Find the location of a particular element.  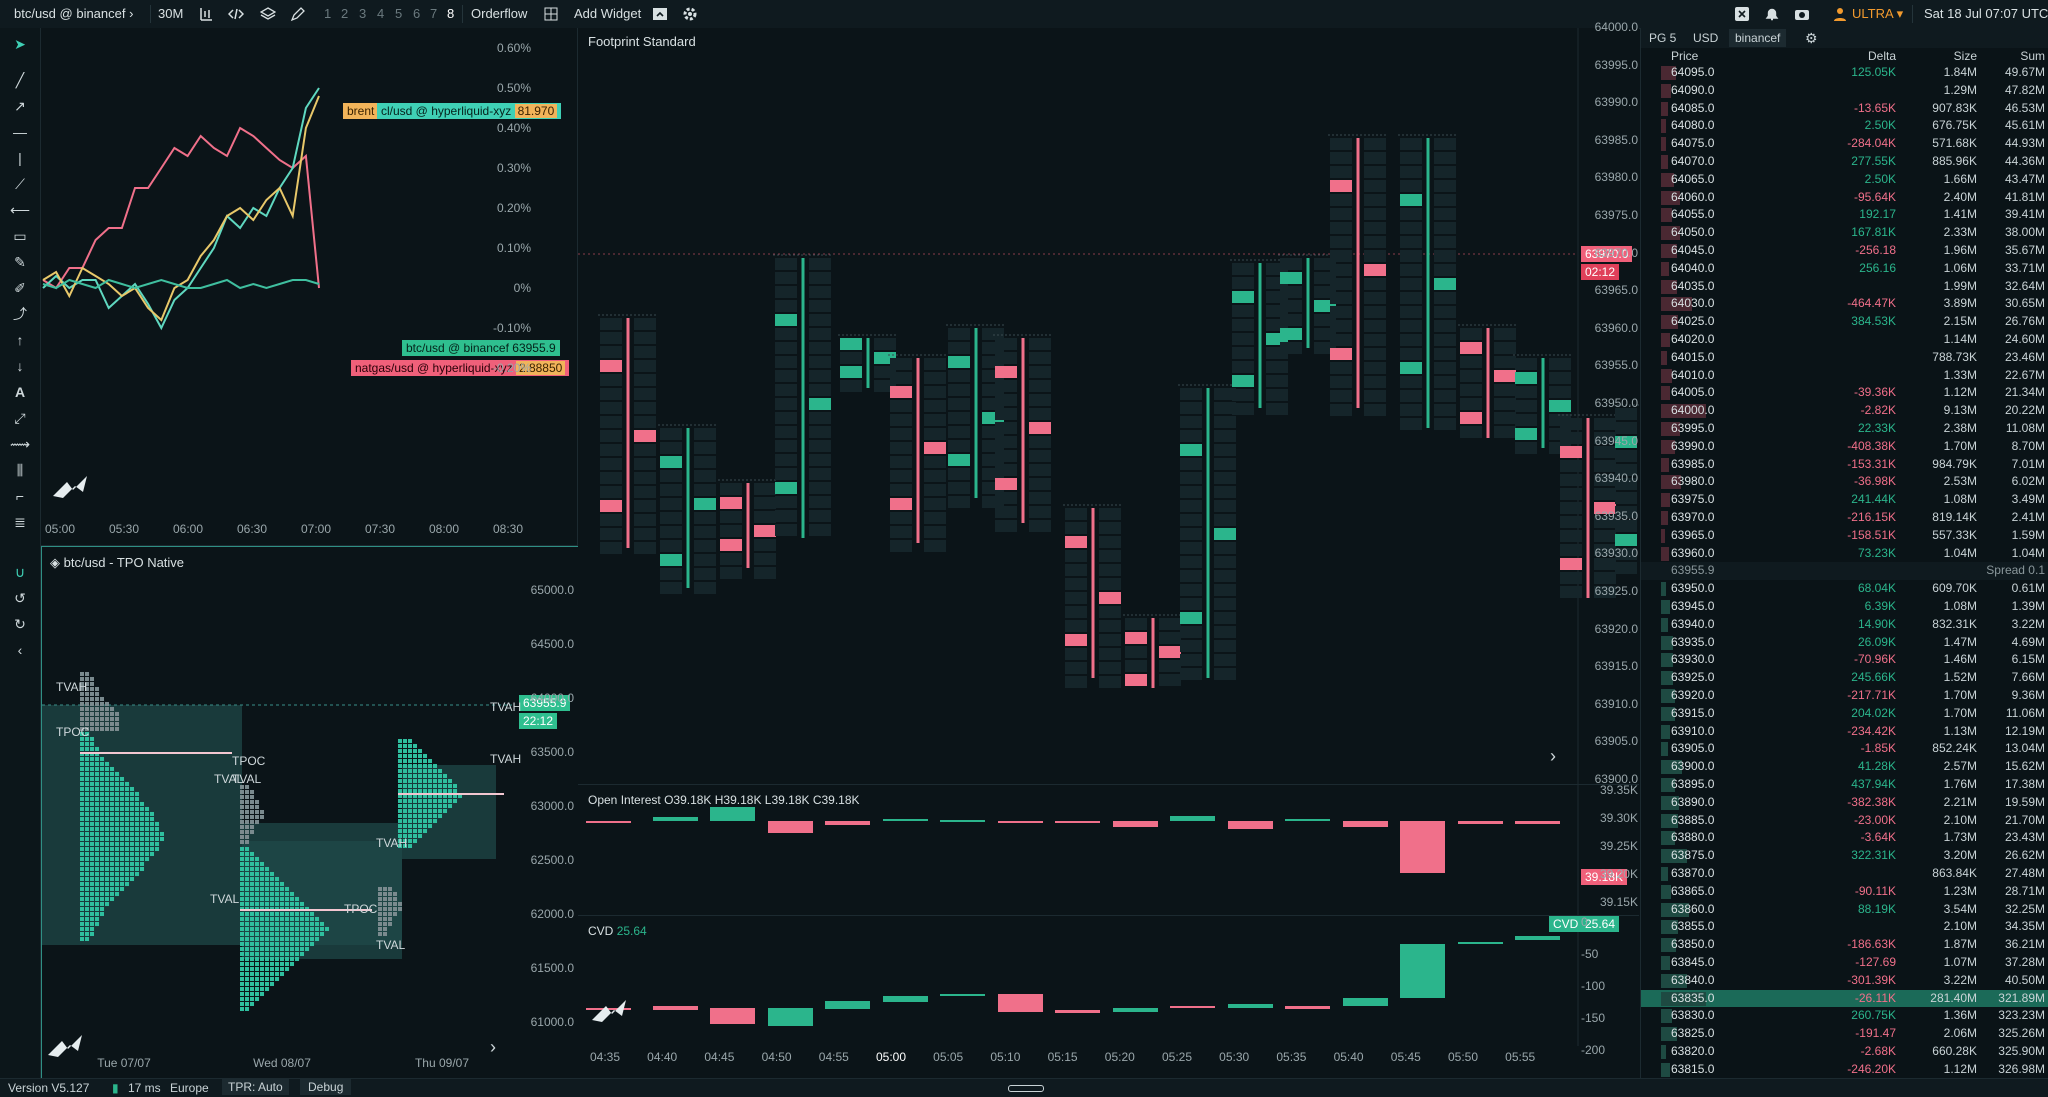

arrow-up-icon: ↑ is located at coordinates (20, 340).